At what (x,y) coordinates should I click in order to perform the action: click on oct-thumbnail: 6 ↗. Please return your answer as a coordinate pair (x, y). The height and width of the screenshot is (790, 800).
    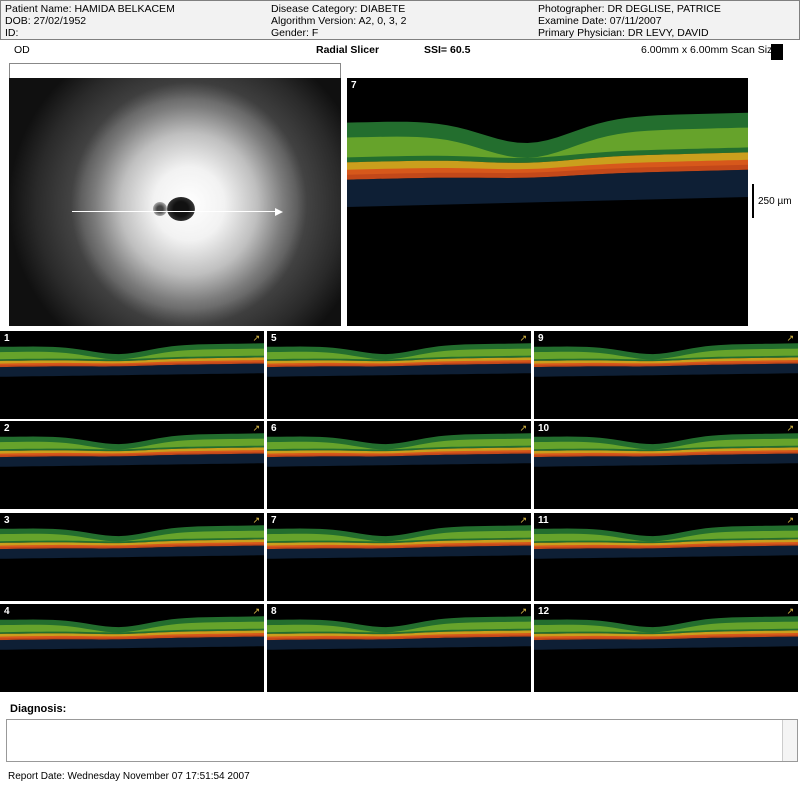
    Looking at the image, I should click on (399, 465).